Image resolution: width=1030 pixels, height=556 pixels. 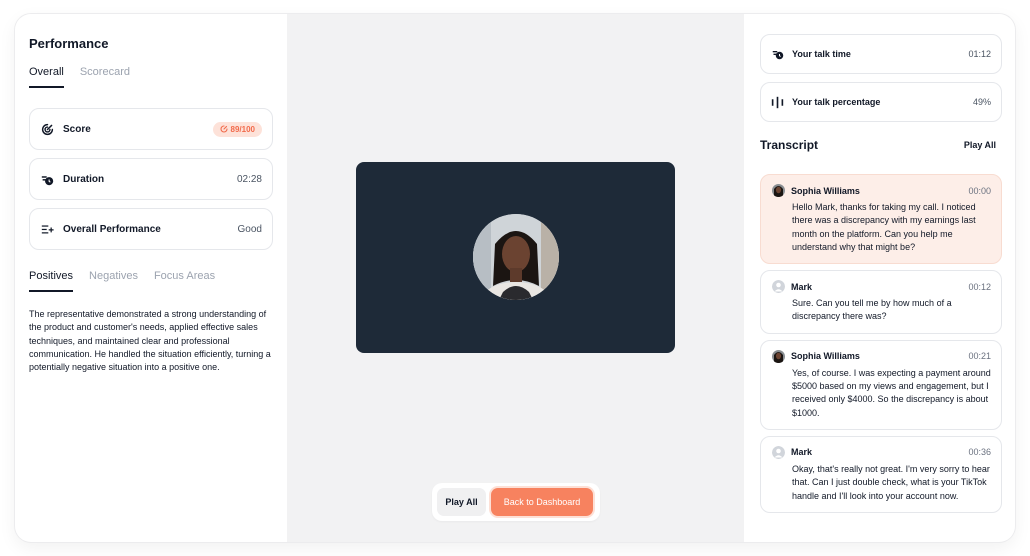 I want to click on back-to-dashboard-button: Back to Dashboard, so click(x=542, y=502).